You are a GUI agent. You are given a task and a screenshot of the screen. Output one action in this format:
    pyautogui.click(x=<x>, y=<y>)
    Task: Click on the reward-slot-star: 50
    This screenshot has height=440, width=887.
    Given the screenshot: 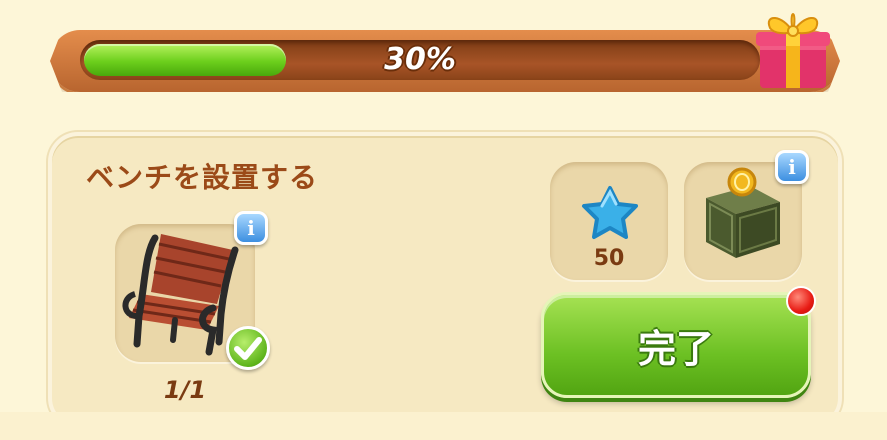 What is the action you would take?
    pyautogui.click(x=609, y=221)
    